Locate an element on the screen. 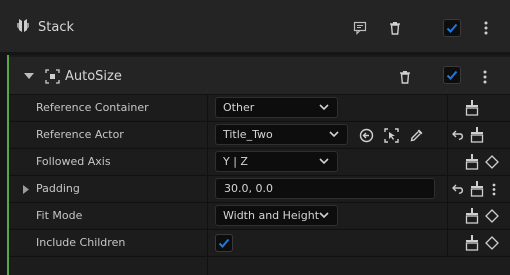 This screenshot has height=275, width=510. use-selected-icon is located at coordinates (366, 135).